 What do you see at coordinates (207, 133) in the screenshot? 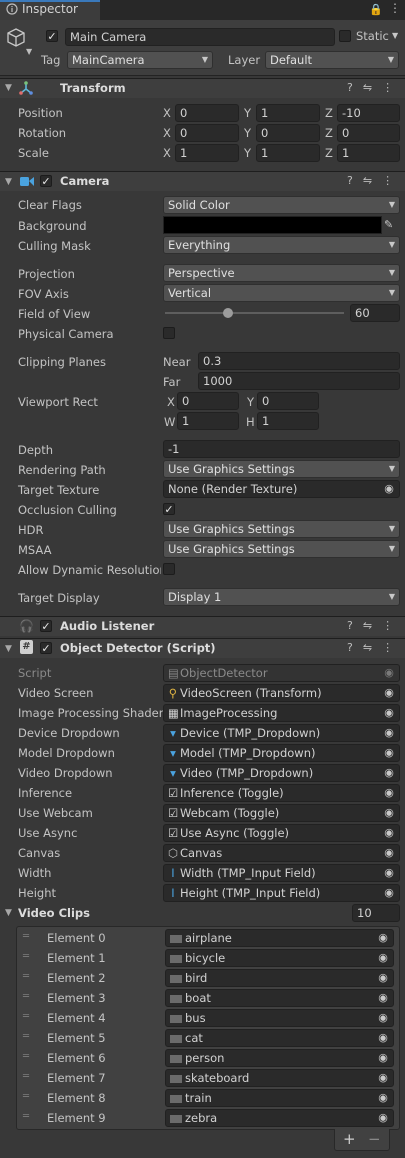
I see `rotation-x-field: 0` at bounding box center [207, 133].